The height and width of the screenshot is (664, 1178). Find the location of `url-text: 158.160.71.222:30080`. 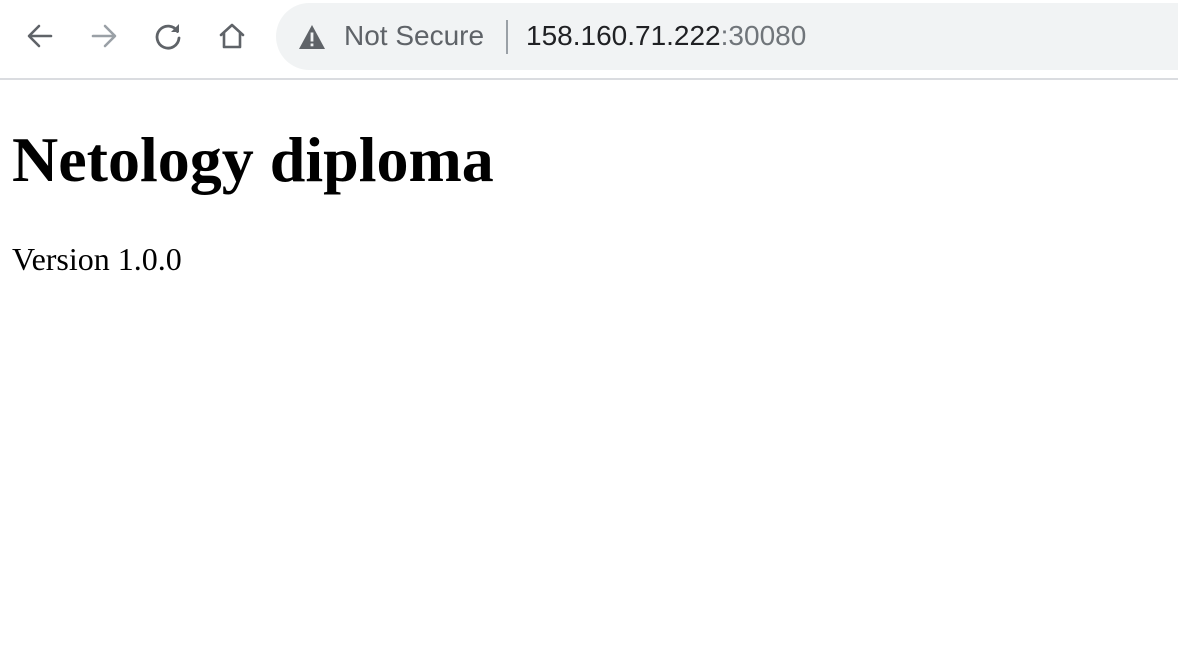

url-text: 158.160.71.222:30080 is located at coordinates (666, 36).